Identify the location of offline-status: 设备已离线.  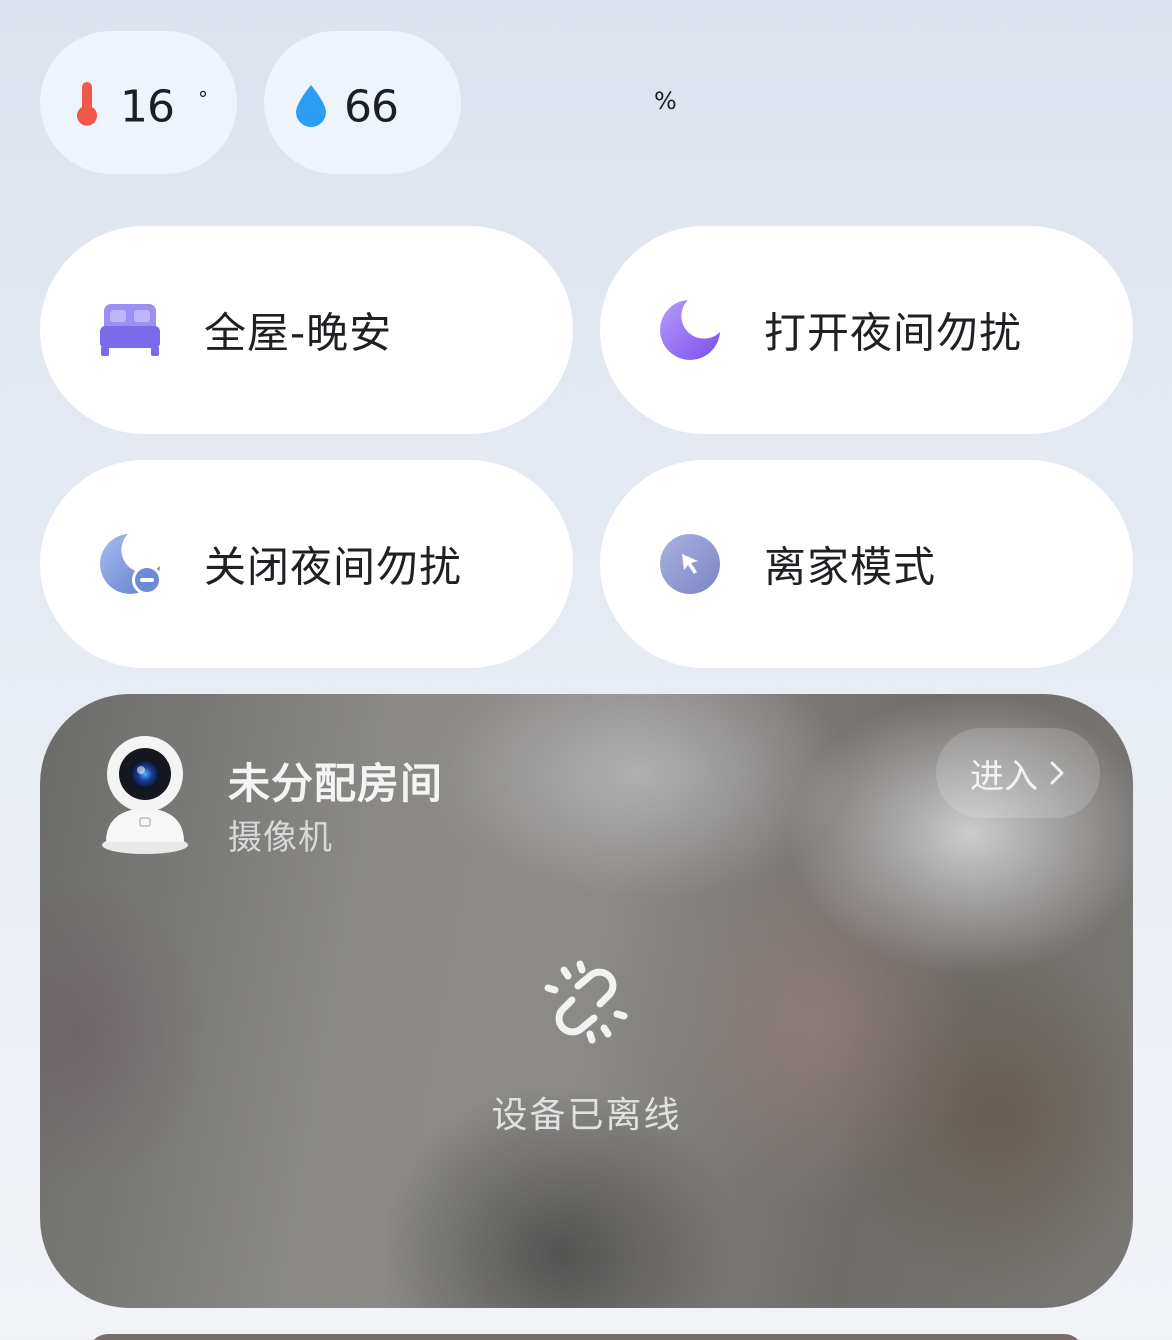
(586, 1115).